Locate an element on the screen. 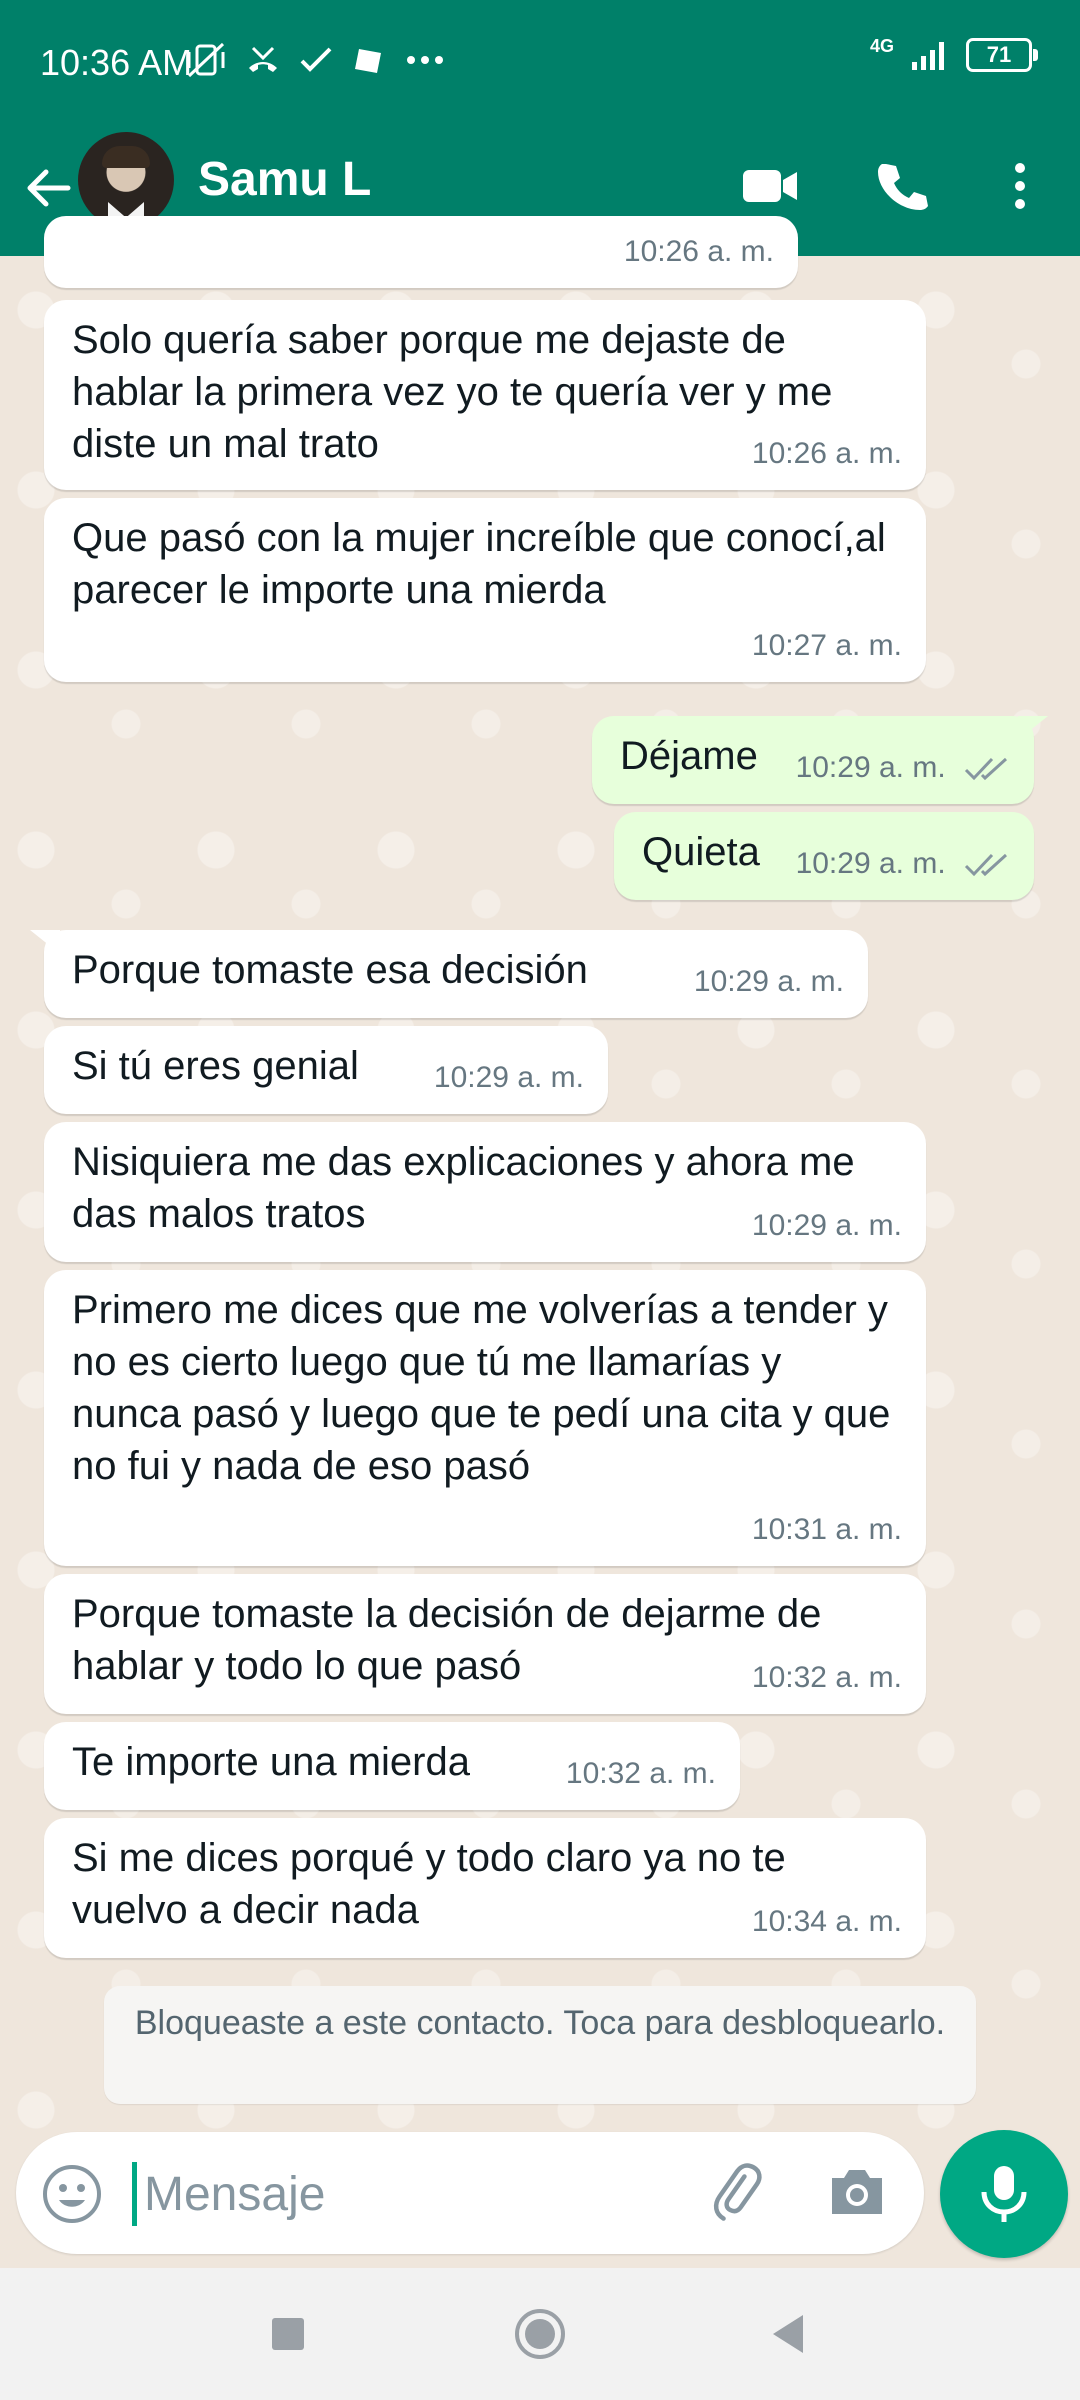 This screenshot has height=2400, width=1080. recents-button is located at coordinates (288, 2334).